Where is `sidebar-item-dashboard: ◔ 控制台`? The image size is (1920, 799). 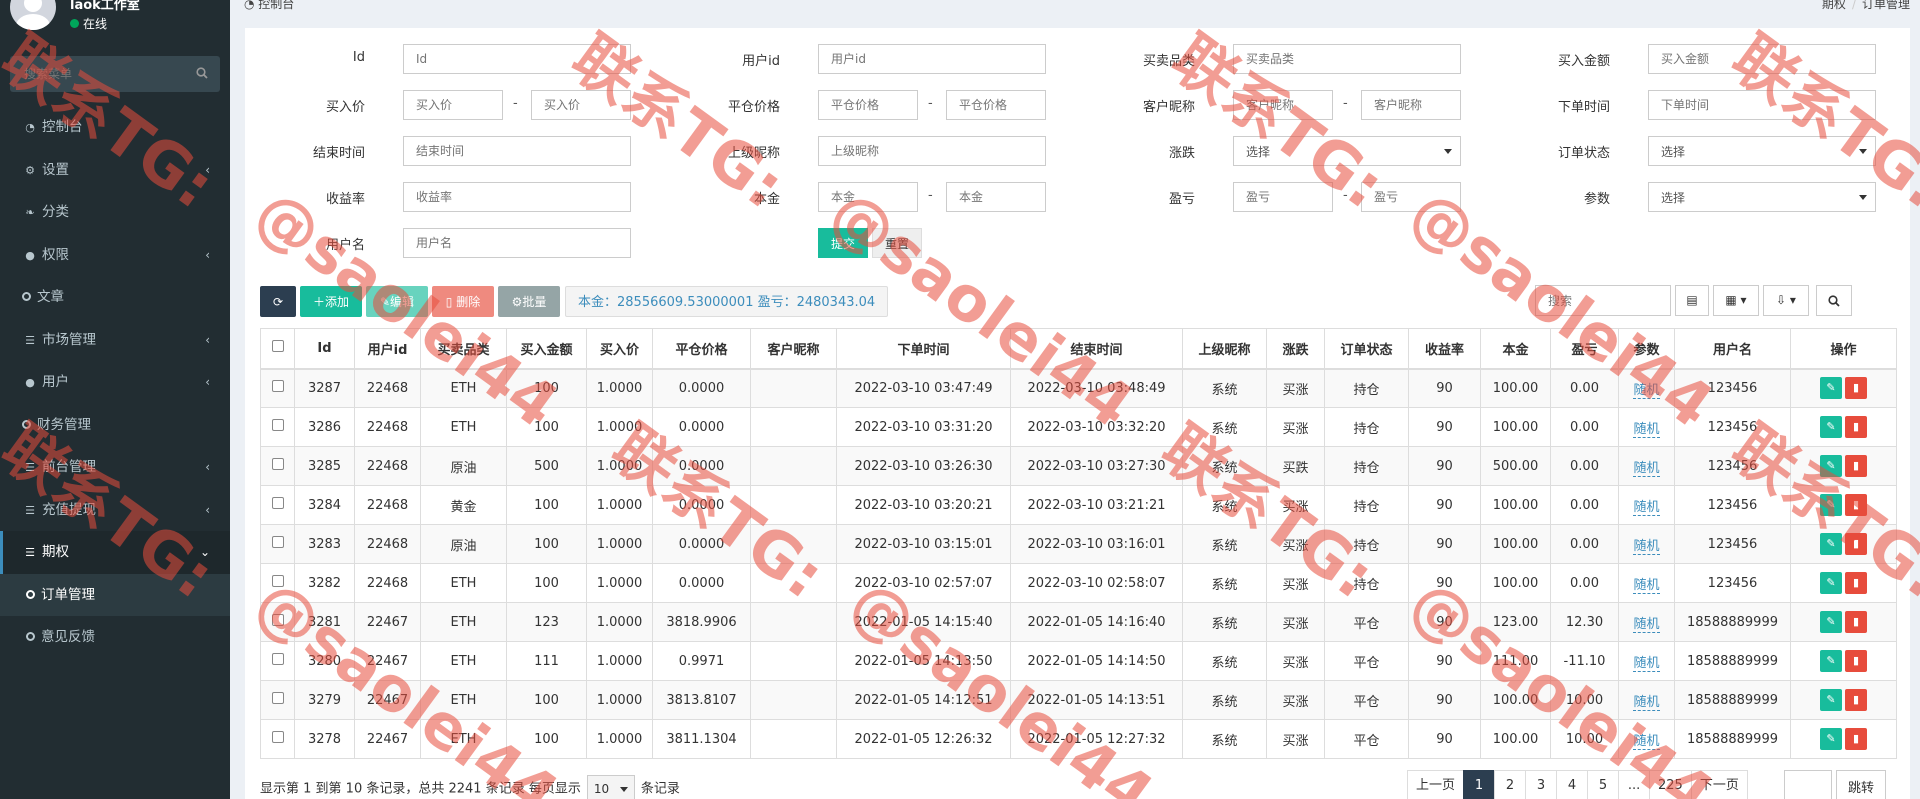 sidebar-item-dashboard: ◔ 控制台 is located at coordinates (115, 127).